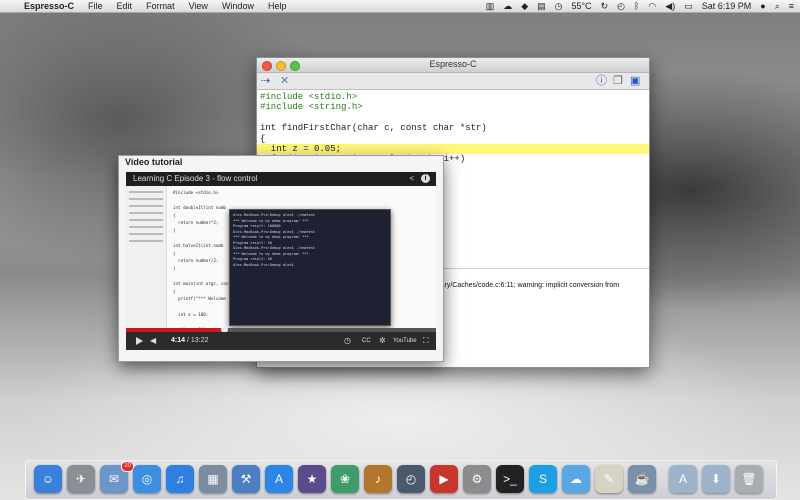  What do you see at coordinates (749, 479) in the screenshot?
I see `trash-icon: 🗑` at bounding box center [749, 479].